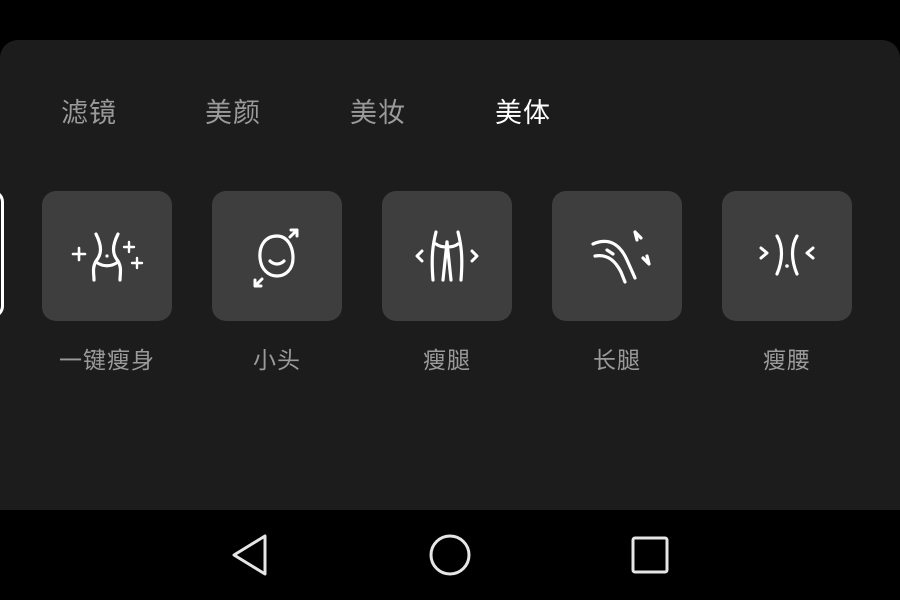 The image size is (900, 600). I want to click on tab-beauty: 美颜, so click(233, 114).